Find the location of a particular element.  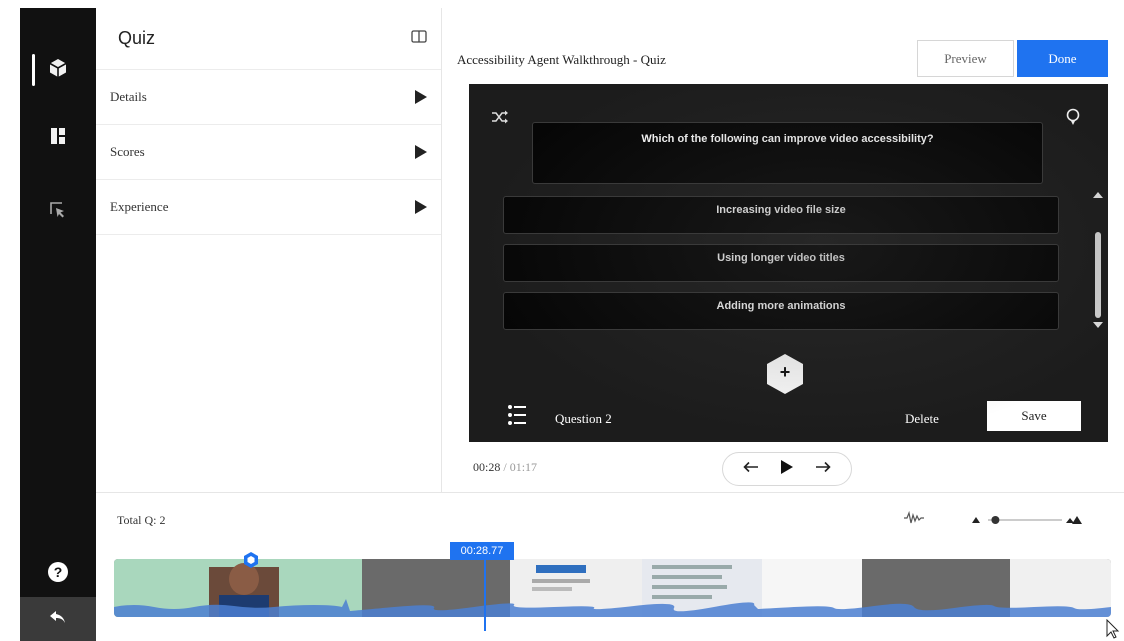

answers-scrollbar is located at coordinates (1098, 275).